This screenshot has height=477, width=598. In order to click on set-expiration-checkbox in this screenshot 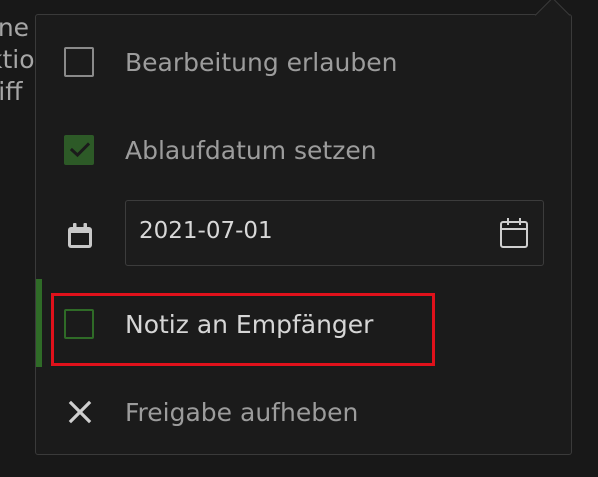, I will do `click(79, 150)`.